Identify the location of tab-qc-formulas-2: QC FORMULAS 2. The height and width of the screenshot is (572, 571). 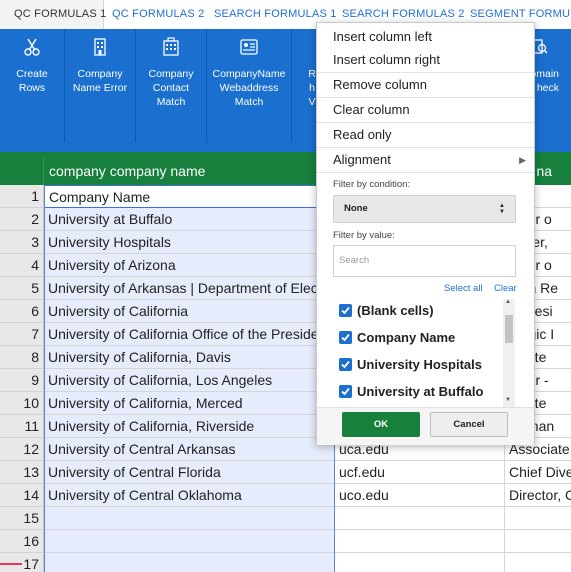
(158, 14).